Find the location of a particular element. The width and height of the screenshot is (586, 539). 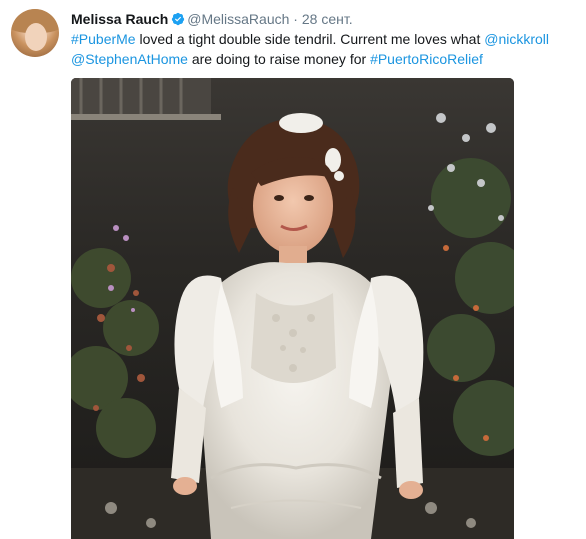

verified-badge-icon is located at coordinates (178, 19).